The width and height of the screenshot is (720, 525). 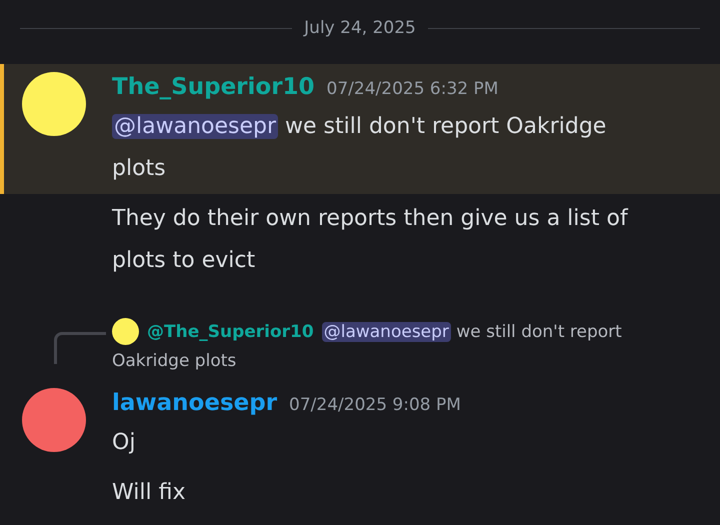 I want to click on reply-avatar, so click(x=125, y=332).